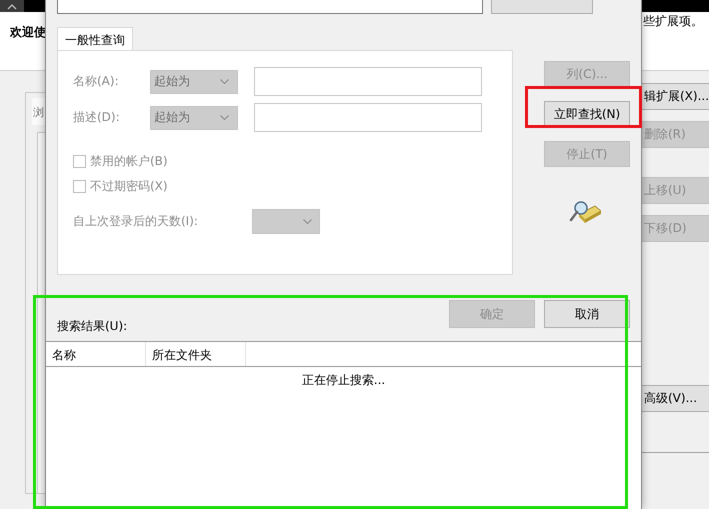  Describe the element at coordinates (12, 6) in the screenshot. I see `chevron-up-icon` at that location.